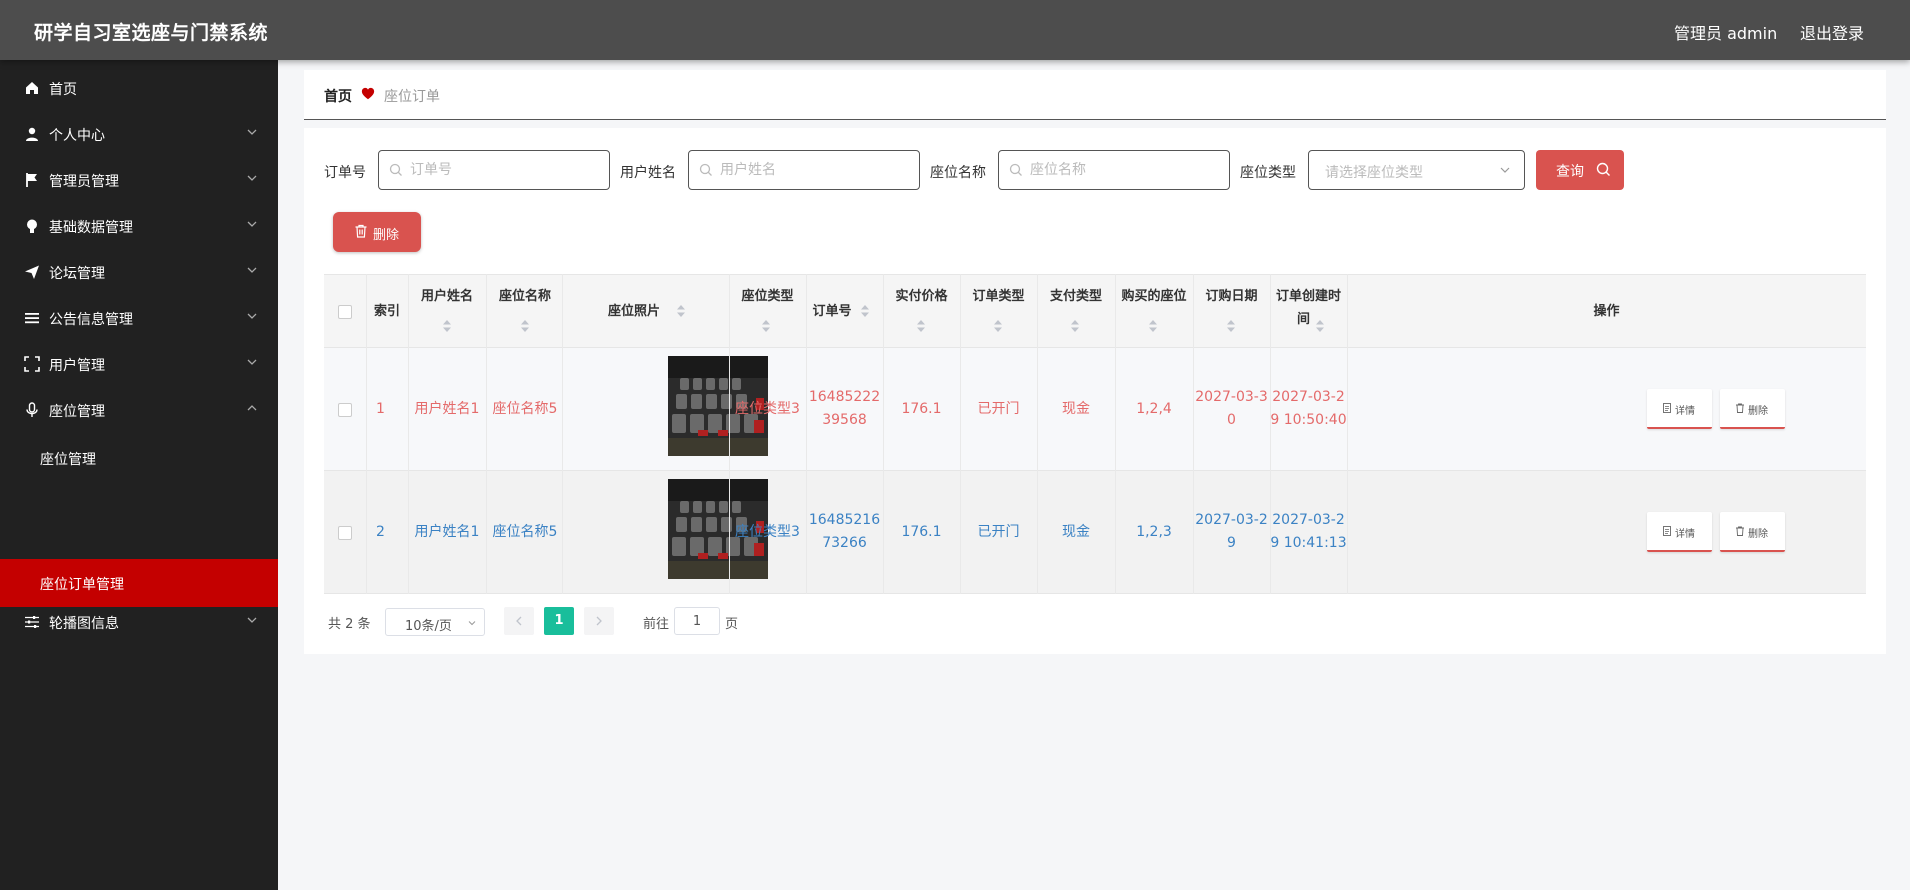  I want to click on col-order-type: 订单类型, so click(998, 296).